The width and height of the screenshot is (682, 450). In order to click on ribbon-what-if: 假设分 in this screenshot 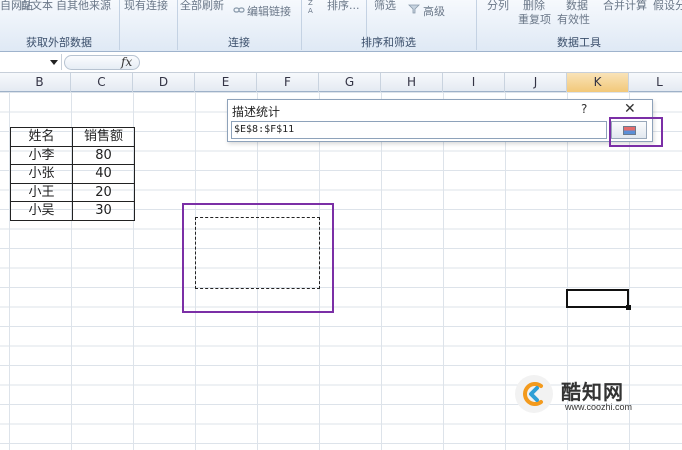, I will do `click(667, 6)`.